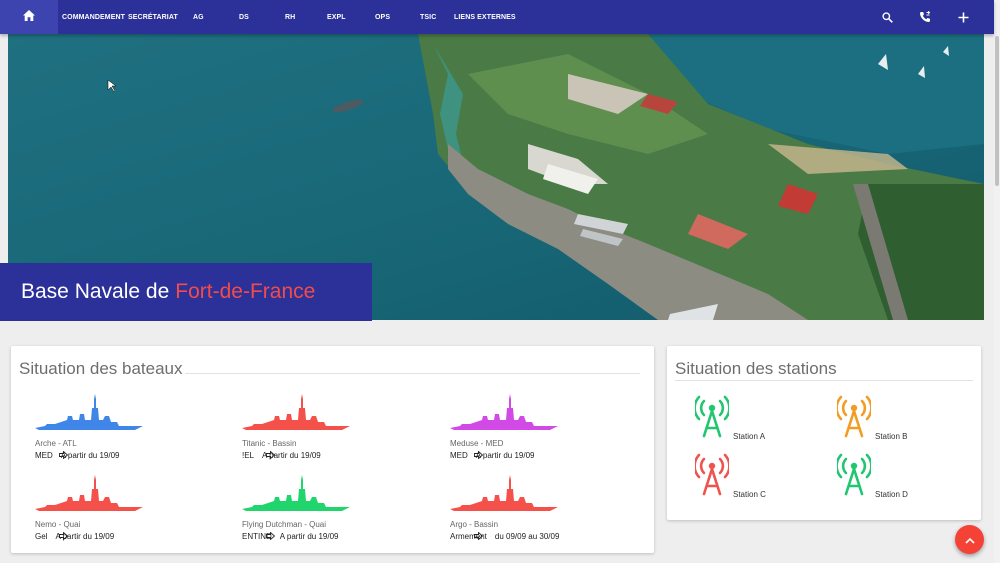  What do you see at coordinates (485, 17) in the screenshot?
I see `nav-liens-externes: LIENS EXTERNES` at bounding box center [485, 17].